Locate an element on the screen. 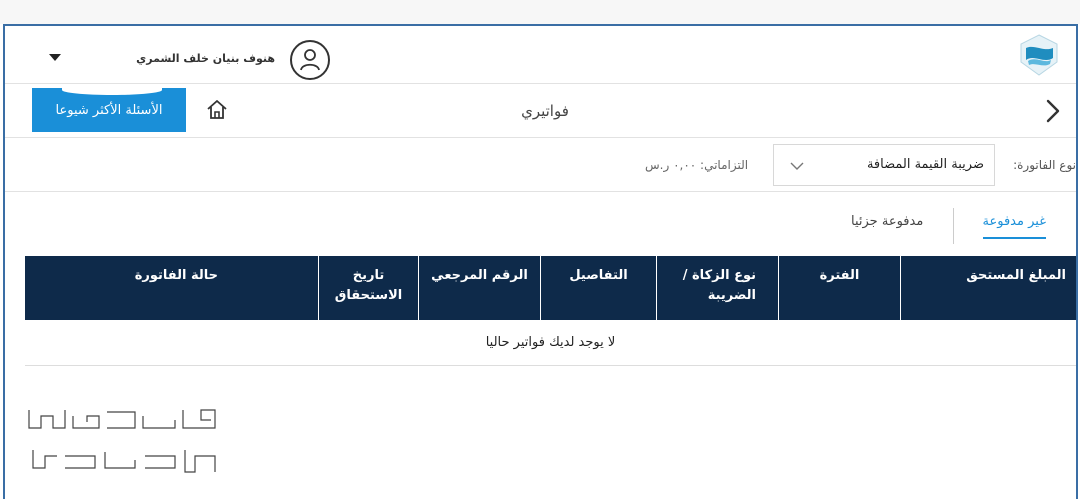  column-header: الرقم المرجعي is located at coordinates (479, 288).